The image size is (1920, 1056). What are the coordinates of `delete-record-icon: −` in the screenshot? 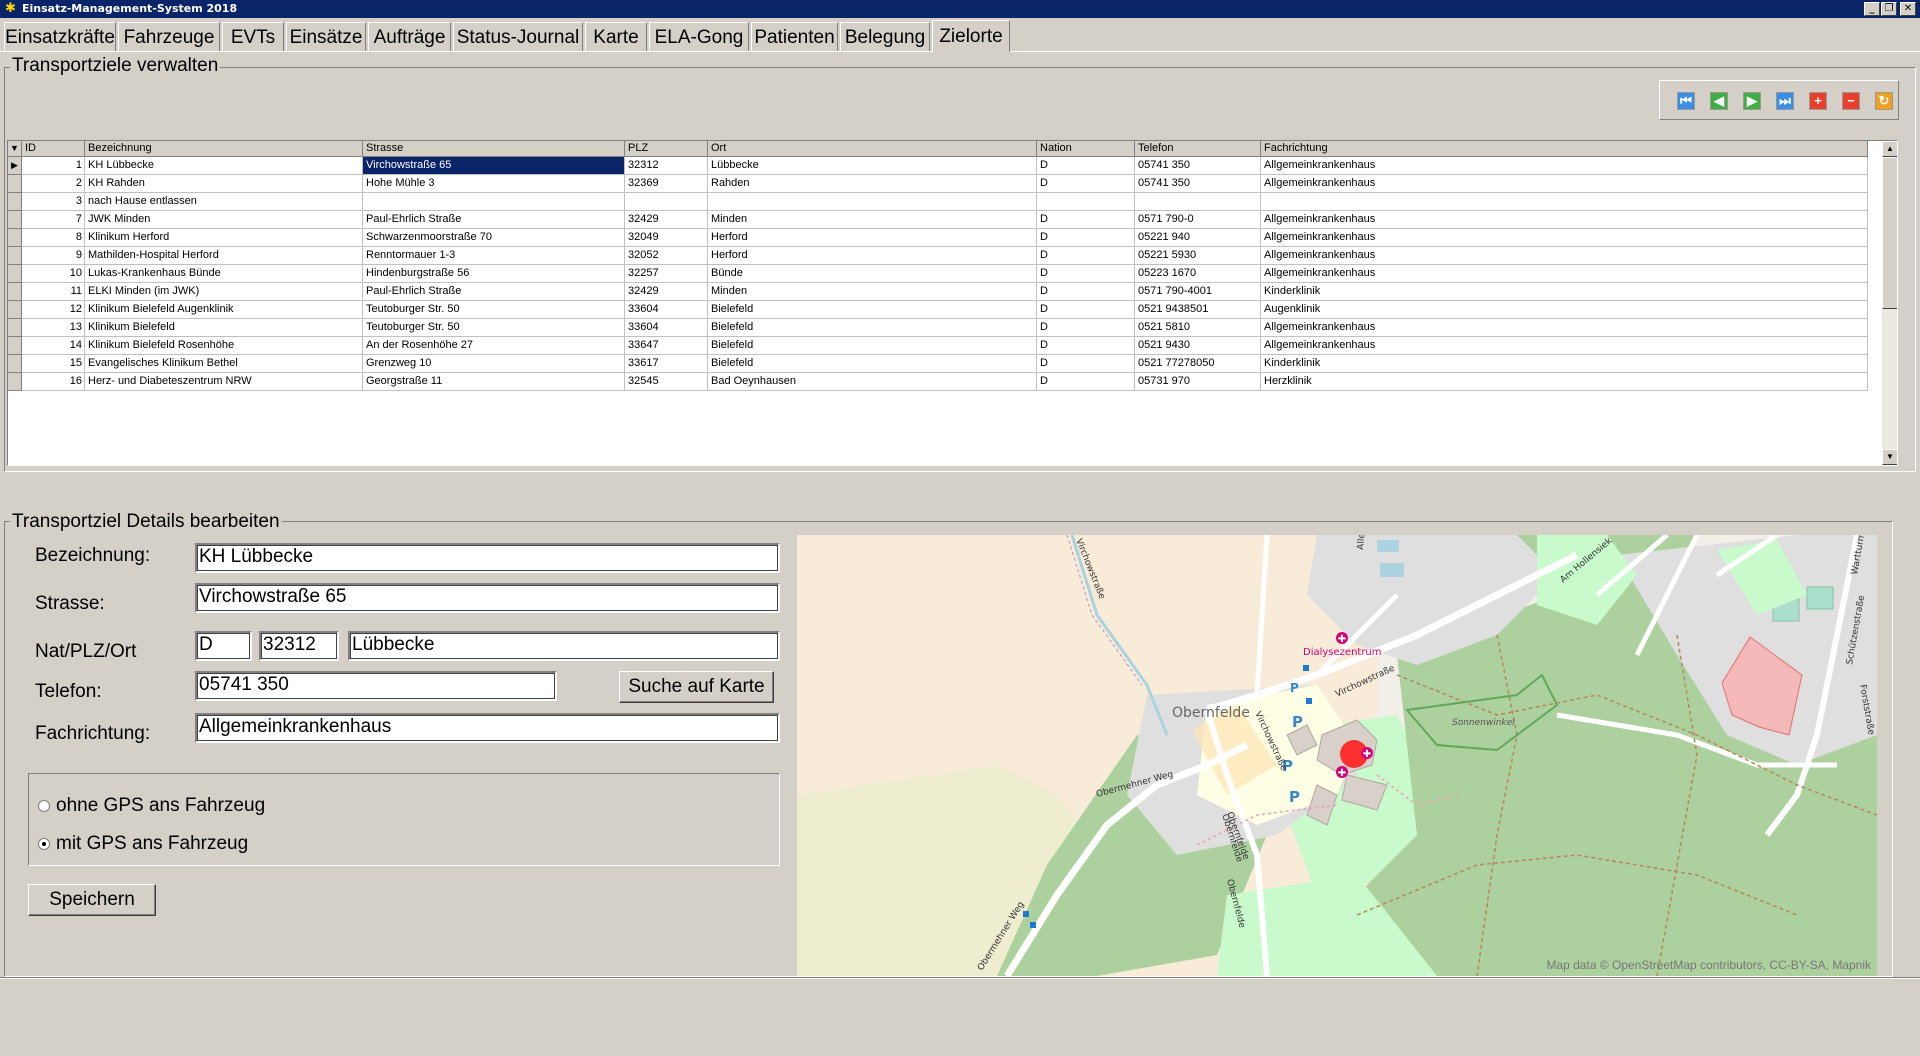 It's located at (1851, 101).